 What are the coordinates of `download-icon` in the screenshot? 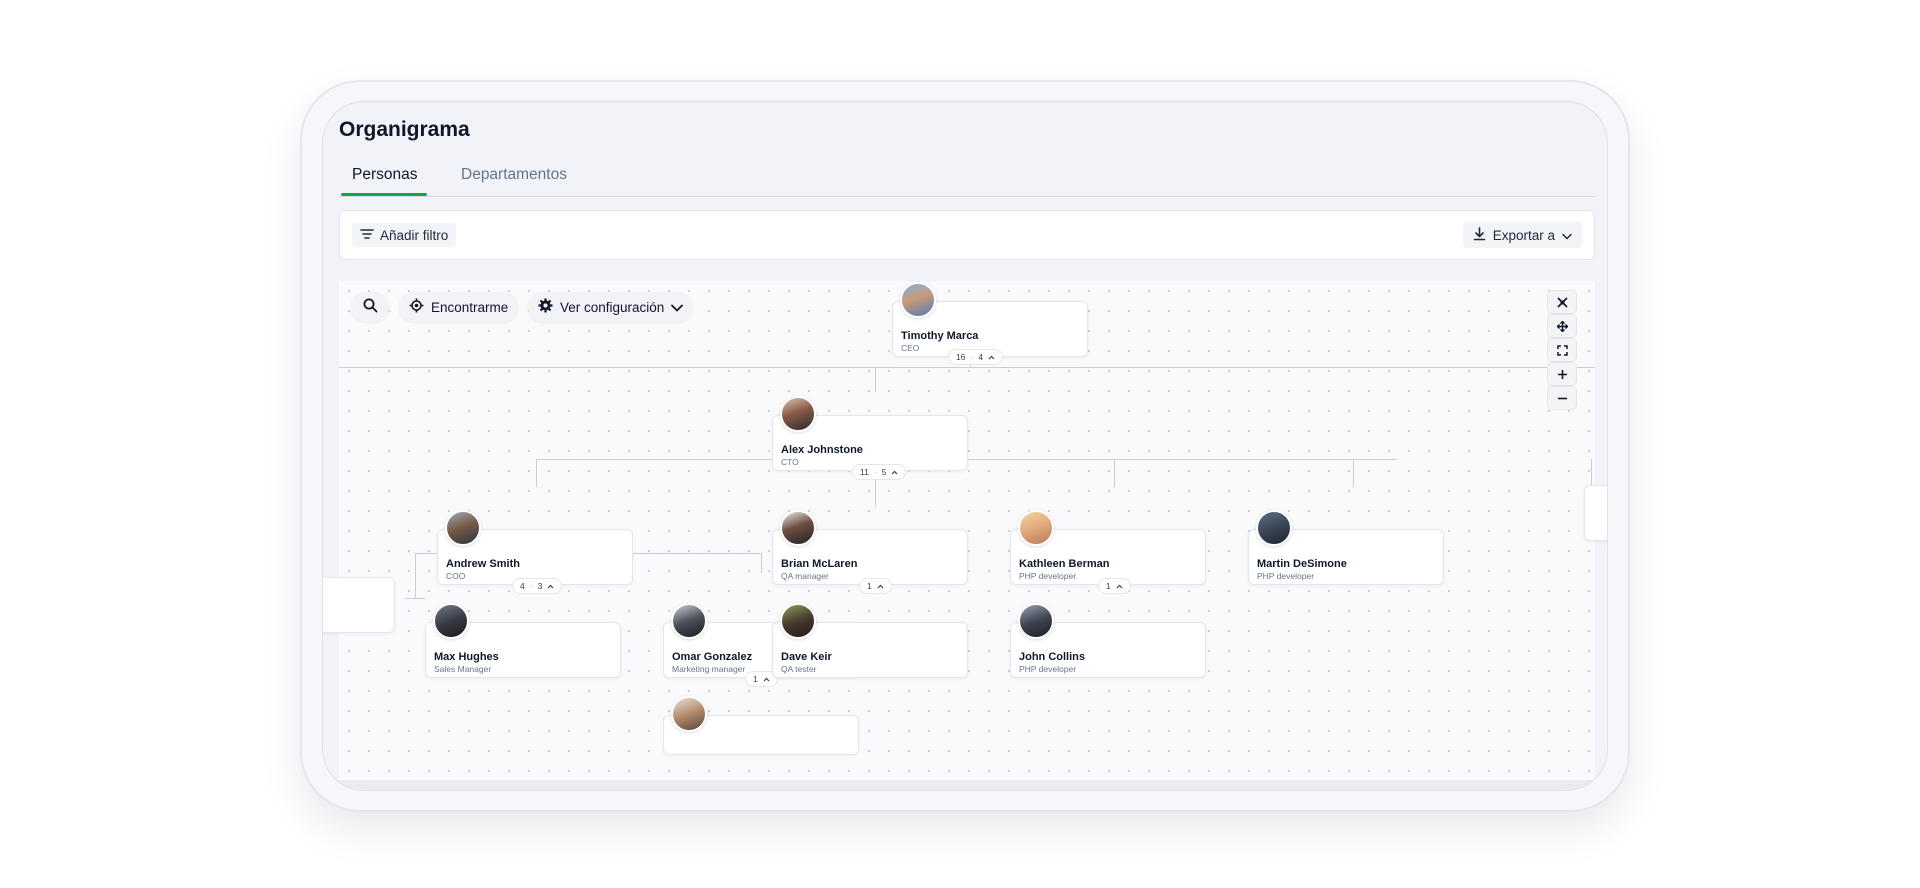 It's located at (1479, 235).